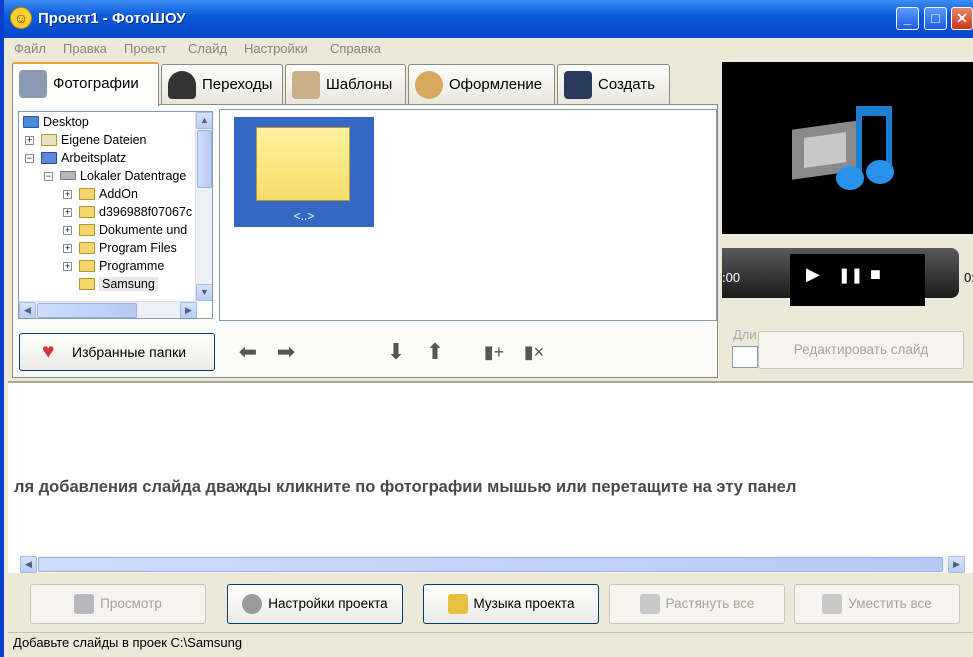 The image size is (973, 657). I want to click on favorite-folders-button: ♥ Избранные папки, so click(117, 352).